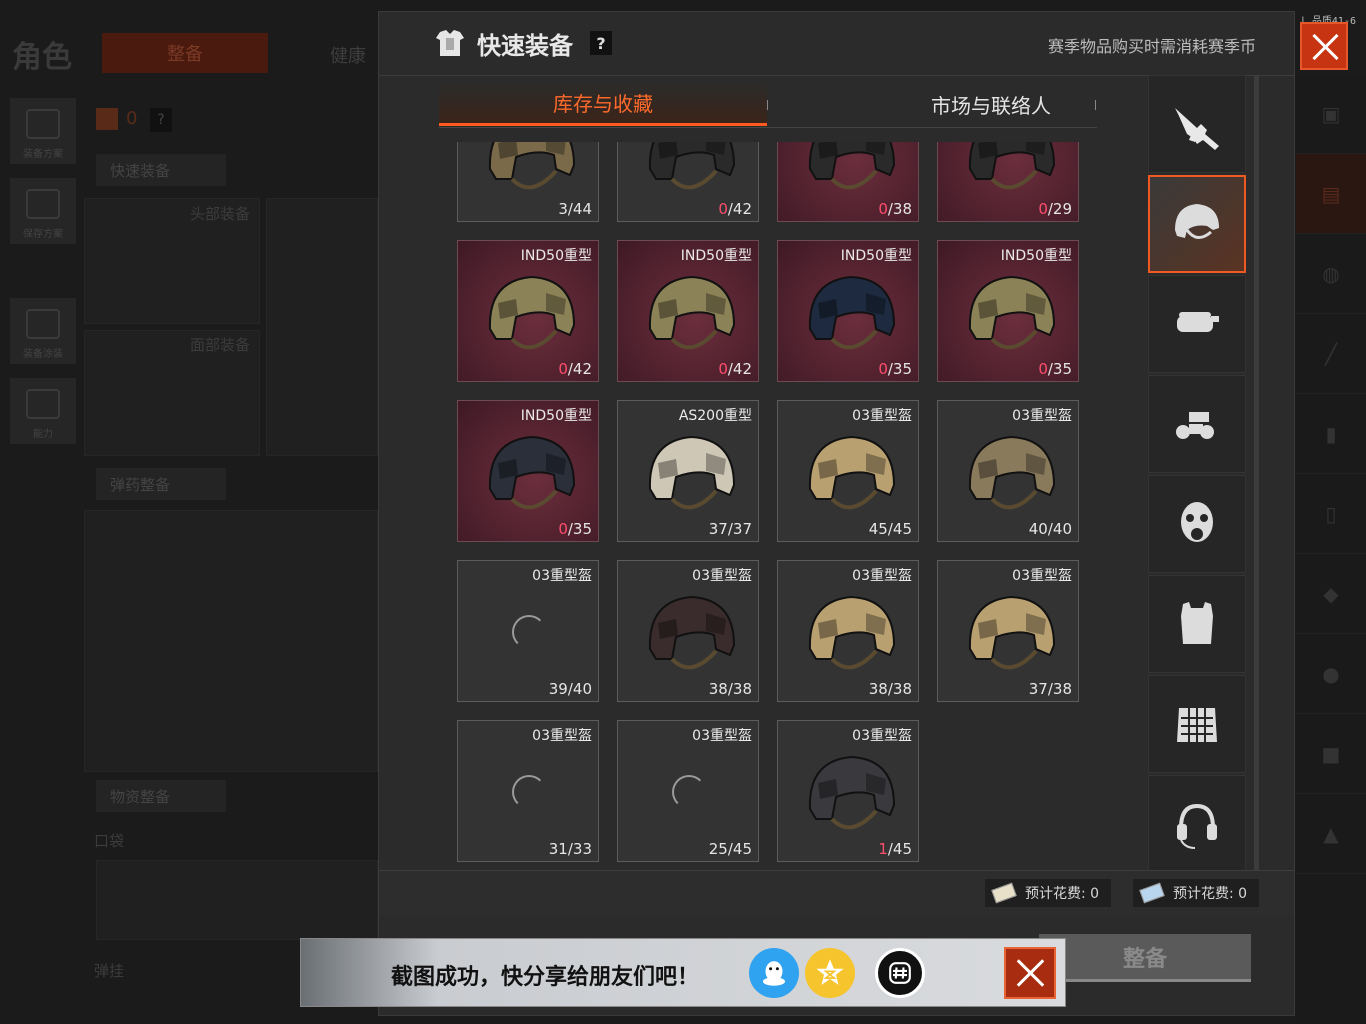 The width and height of the screenshot is (1366, 1024). I want to click on item-card: 03重型盔 37/38, so click(1008, 631).